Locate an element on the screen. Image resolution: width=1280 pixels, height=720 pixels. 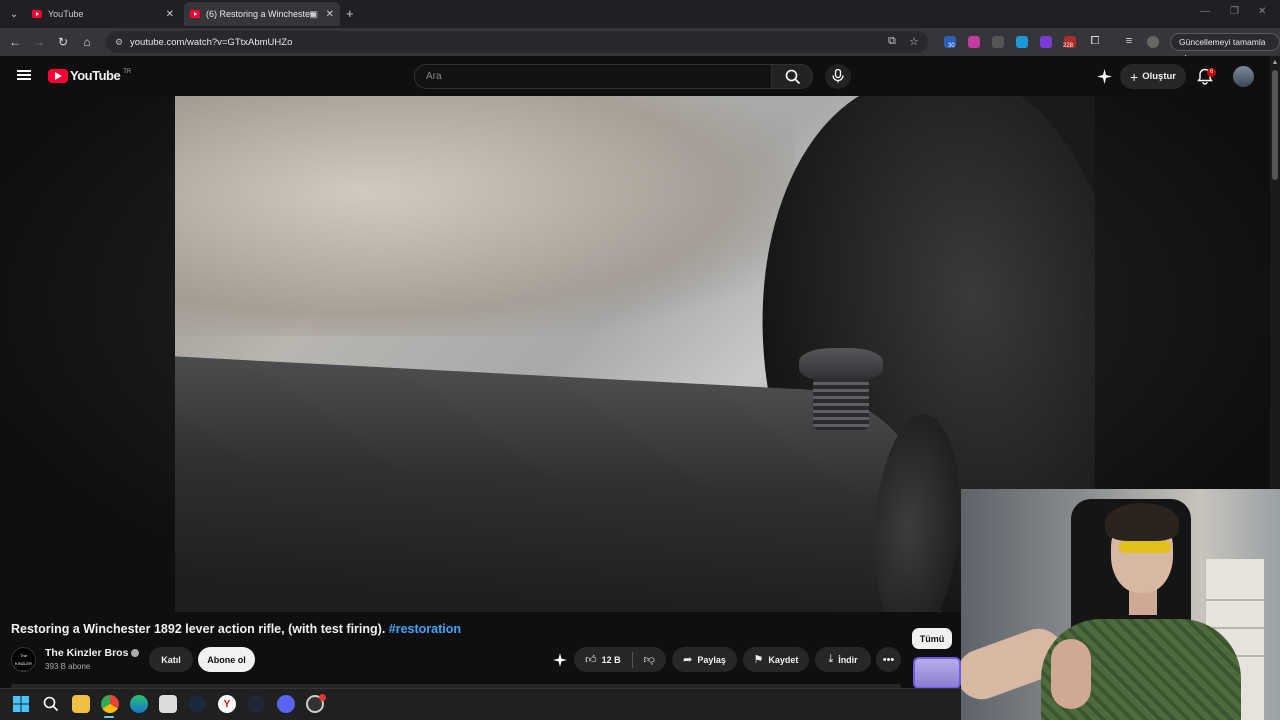
window-close-icon: ✕ is located at coordinates (1262, 11).